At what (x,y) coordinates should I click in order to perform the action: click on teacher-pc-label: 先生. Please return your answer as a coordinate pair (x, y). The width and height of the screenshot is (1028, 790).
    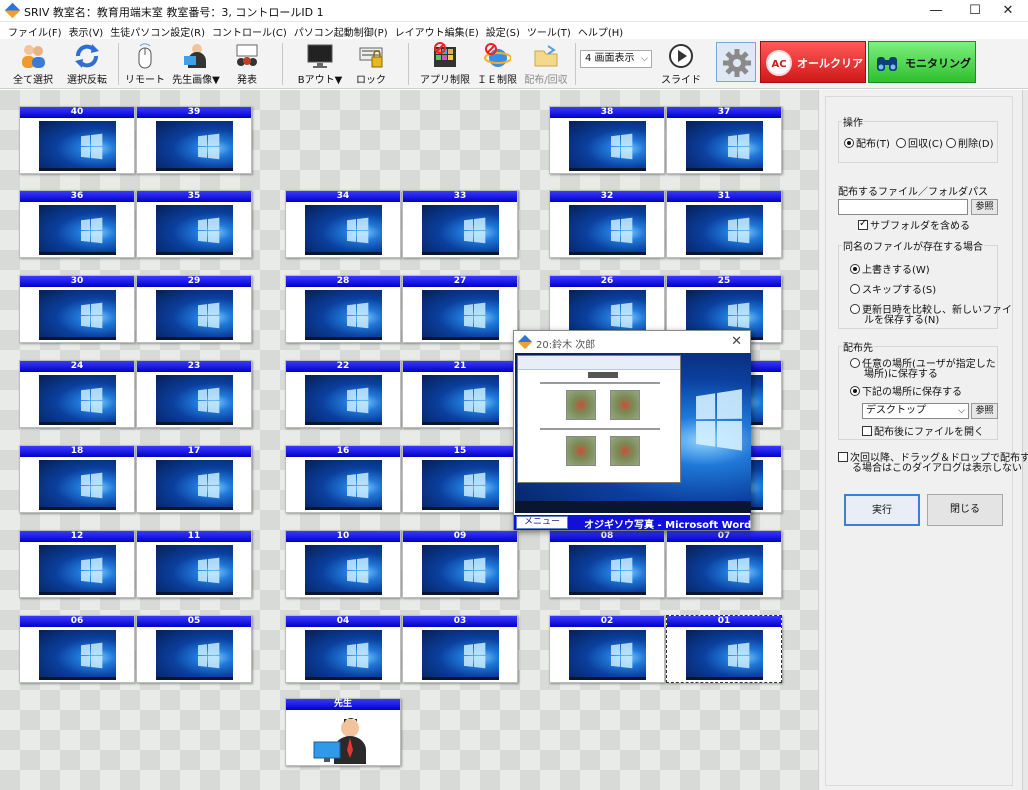
    Looking at the image, I should click on (343, 704).